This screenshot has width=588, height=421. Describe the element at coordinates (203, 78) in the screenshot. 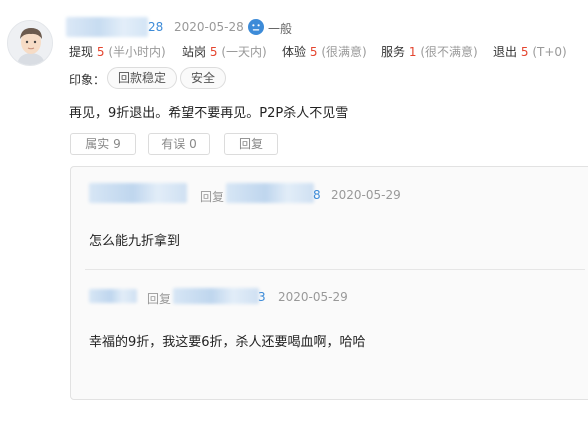

I see `impression-tag: 安全` at that location.